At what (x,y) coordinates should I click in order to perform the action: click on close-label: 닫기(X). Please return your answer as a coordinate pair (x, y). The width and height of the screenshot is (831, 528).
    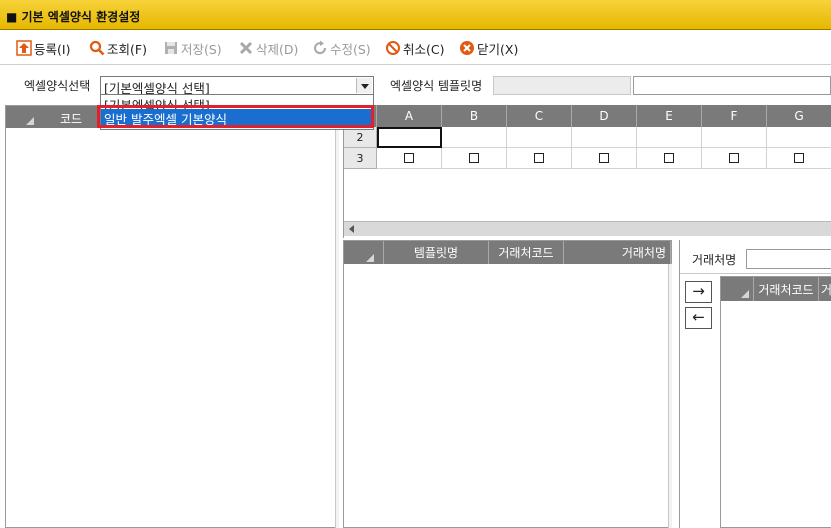
    Looking at the image, I should click on (498, 49).